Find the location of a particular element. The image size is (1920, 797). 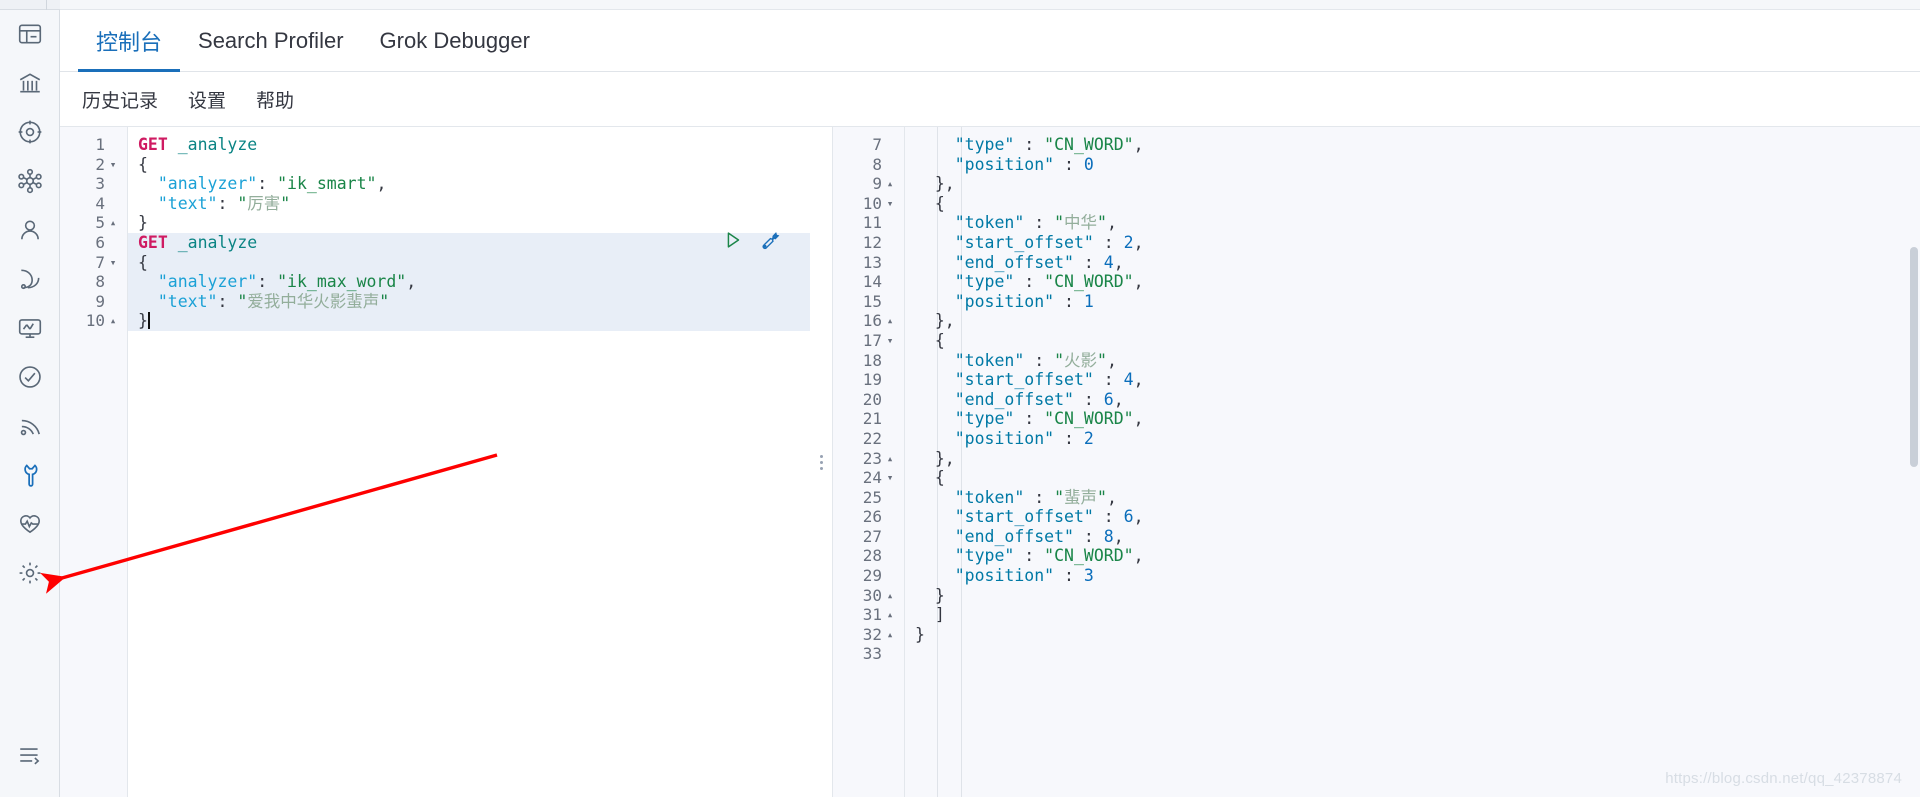

line-number: 30 ▴ is located at coordinates (865, 596).